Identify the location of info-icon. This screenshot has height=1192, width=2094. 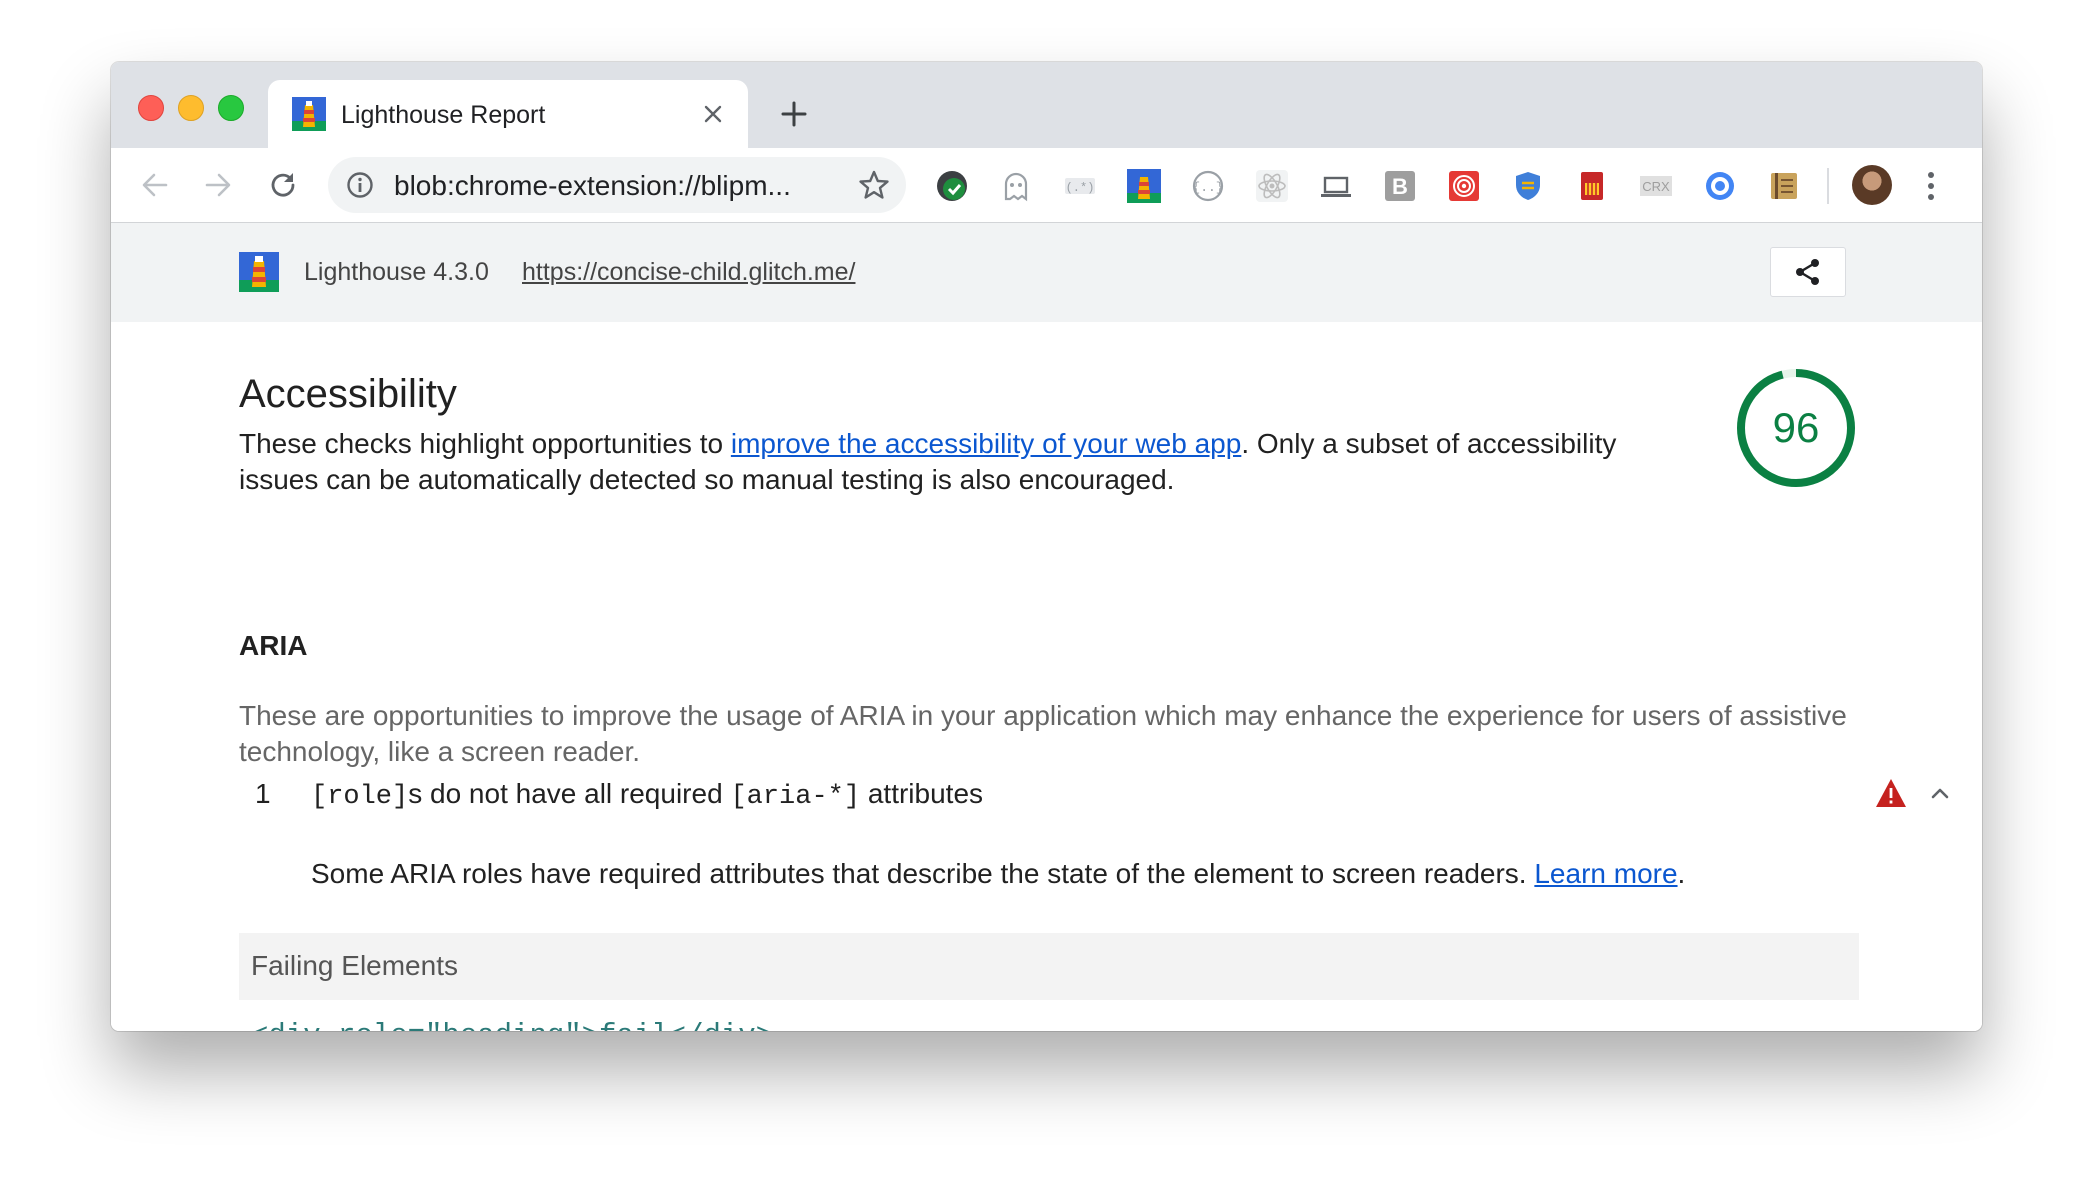
(360, 185).